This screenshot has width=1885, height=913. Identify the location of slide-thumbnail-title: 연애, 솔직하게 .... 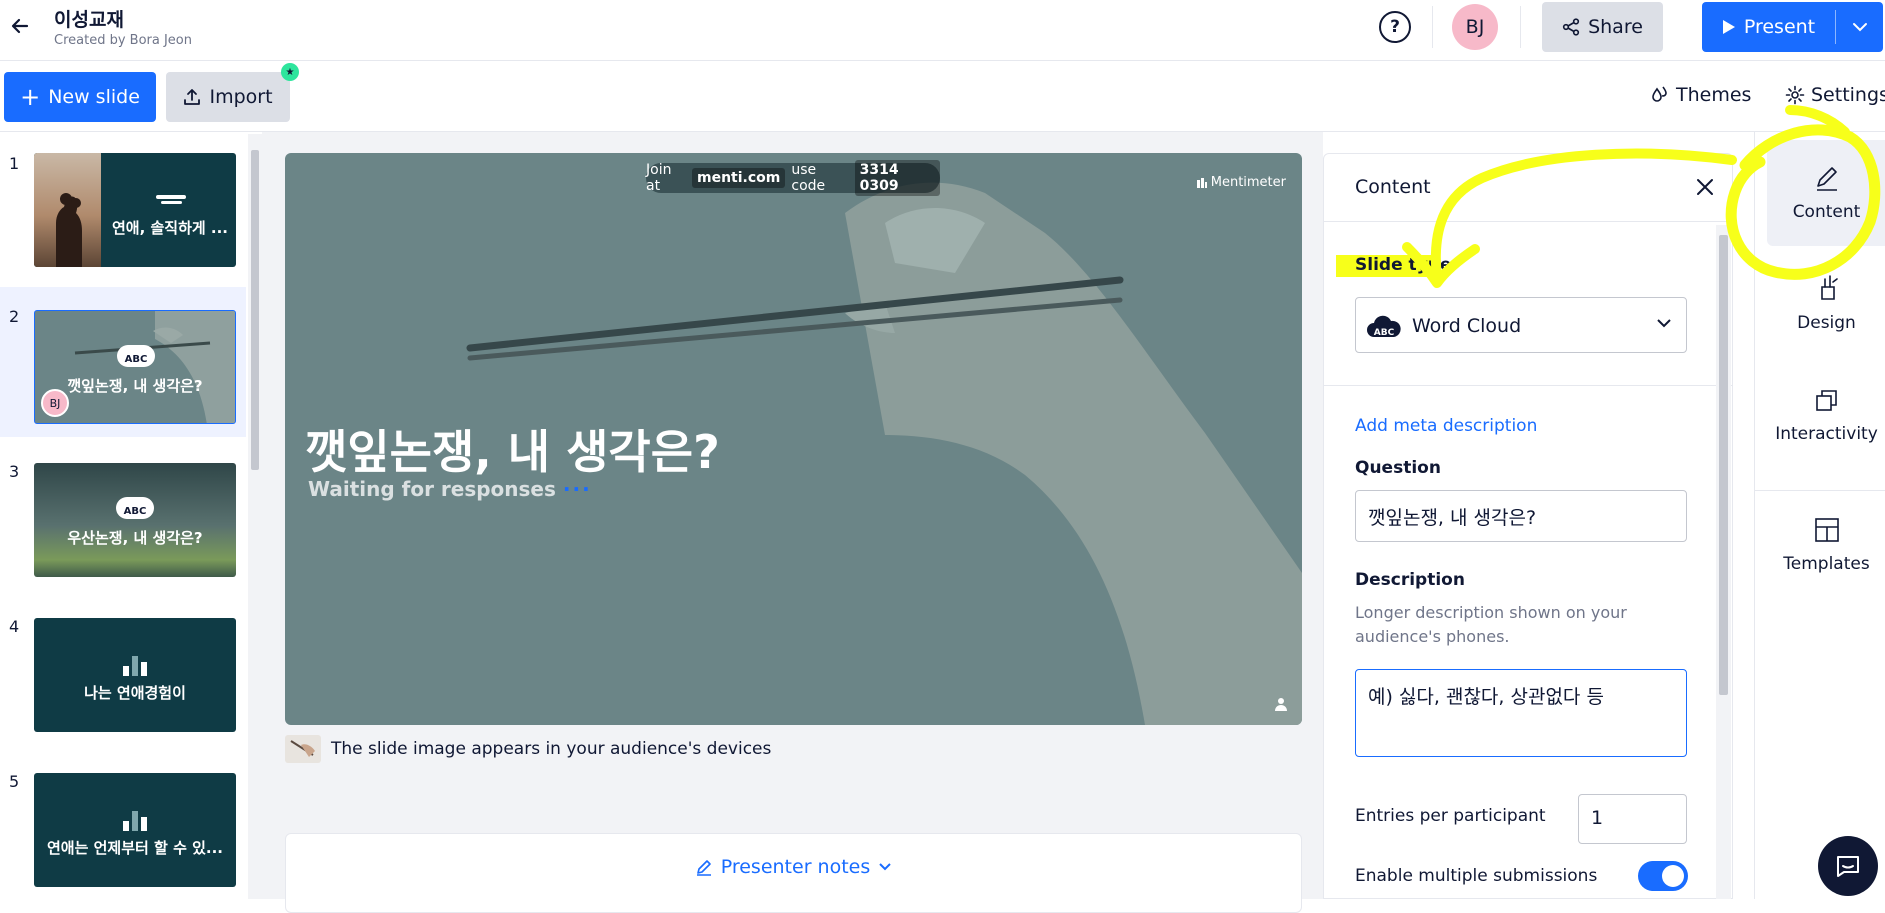
(170, 228).